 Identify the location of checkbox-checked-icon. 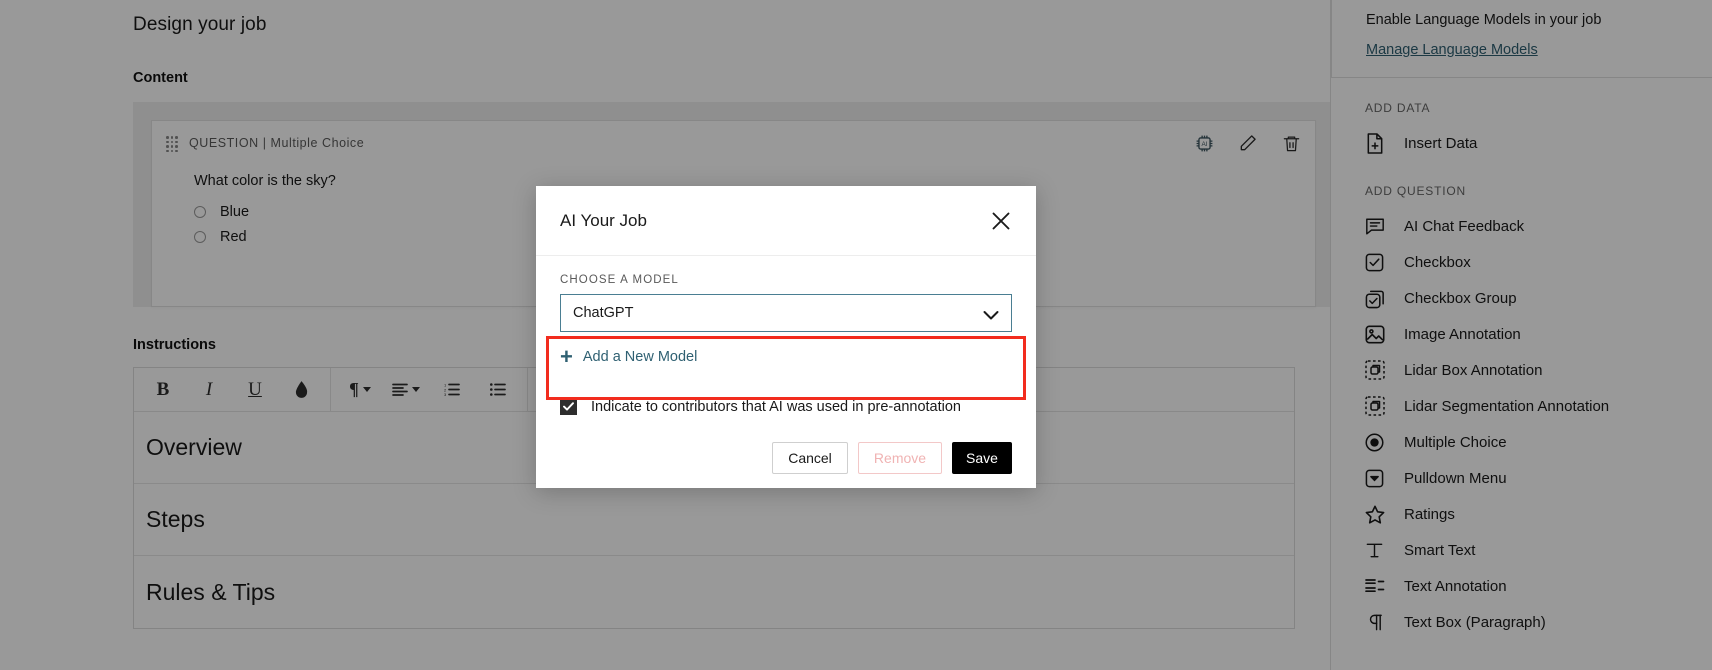
(568, 406).